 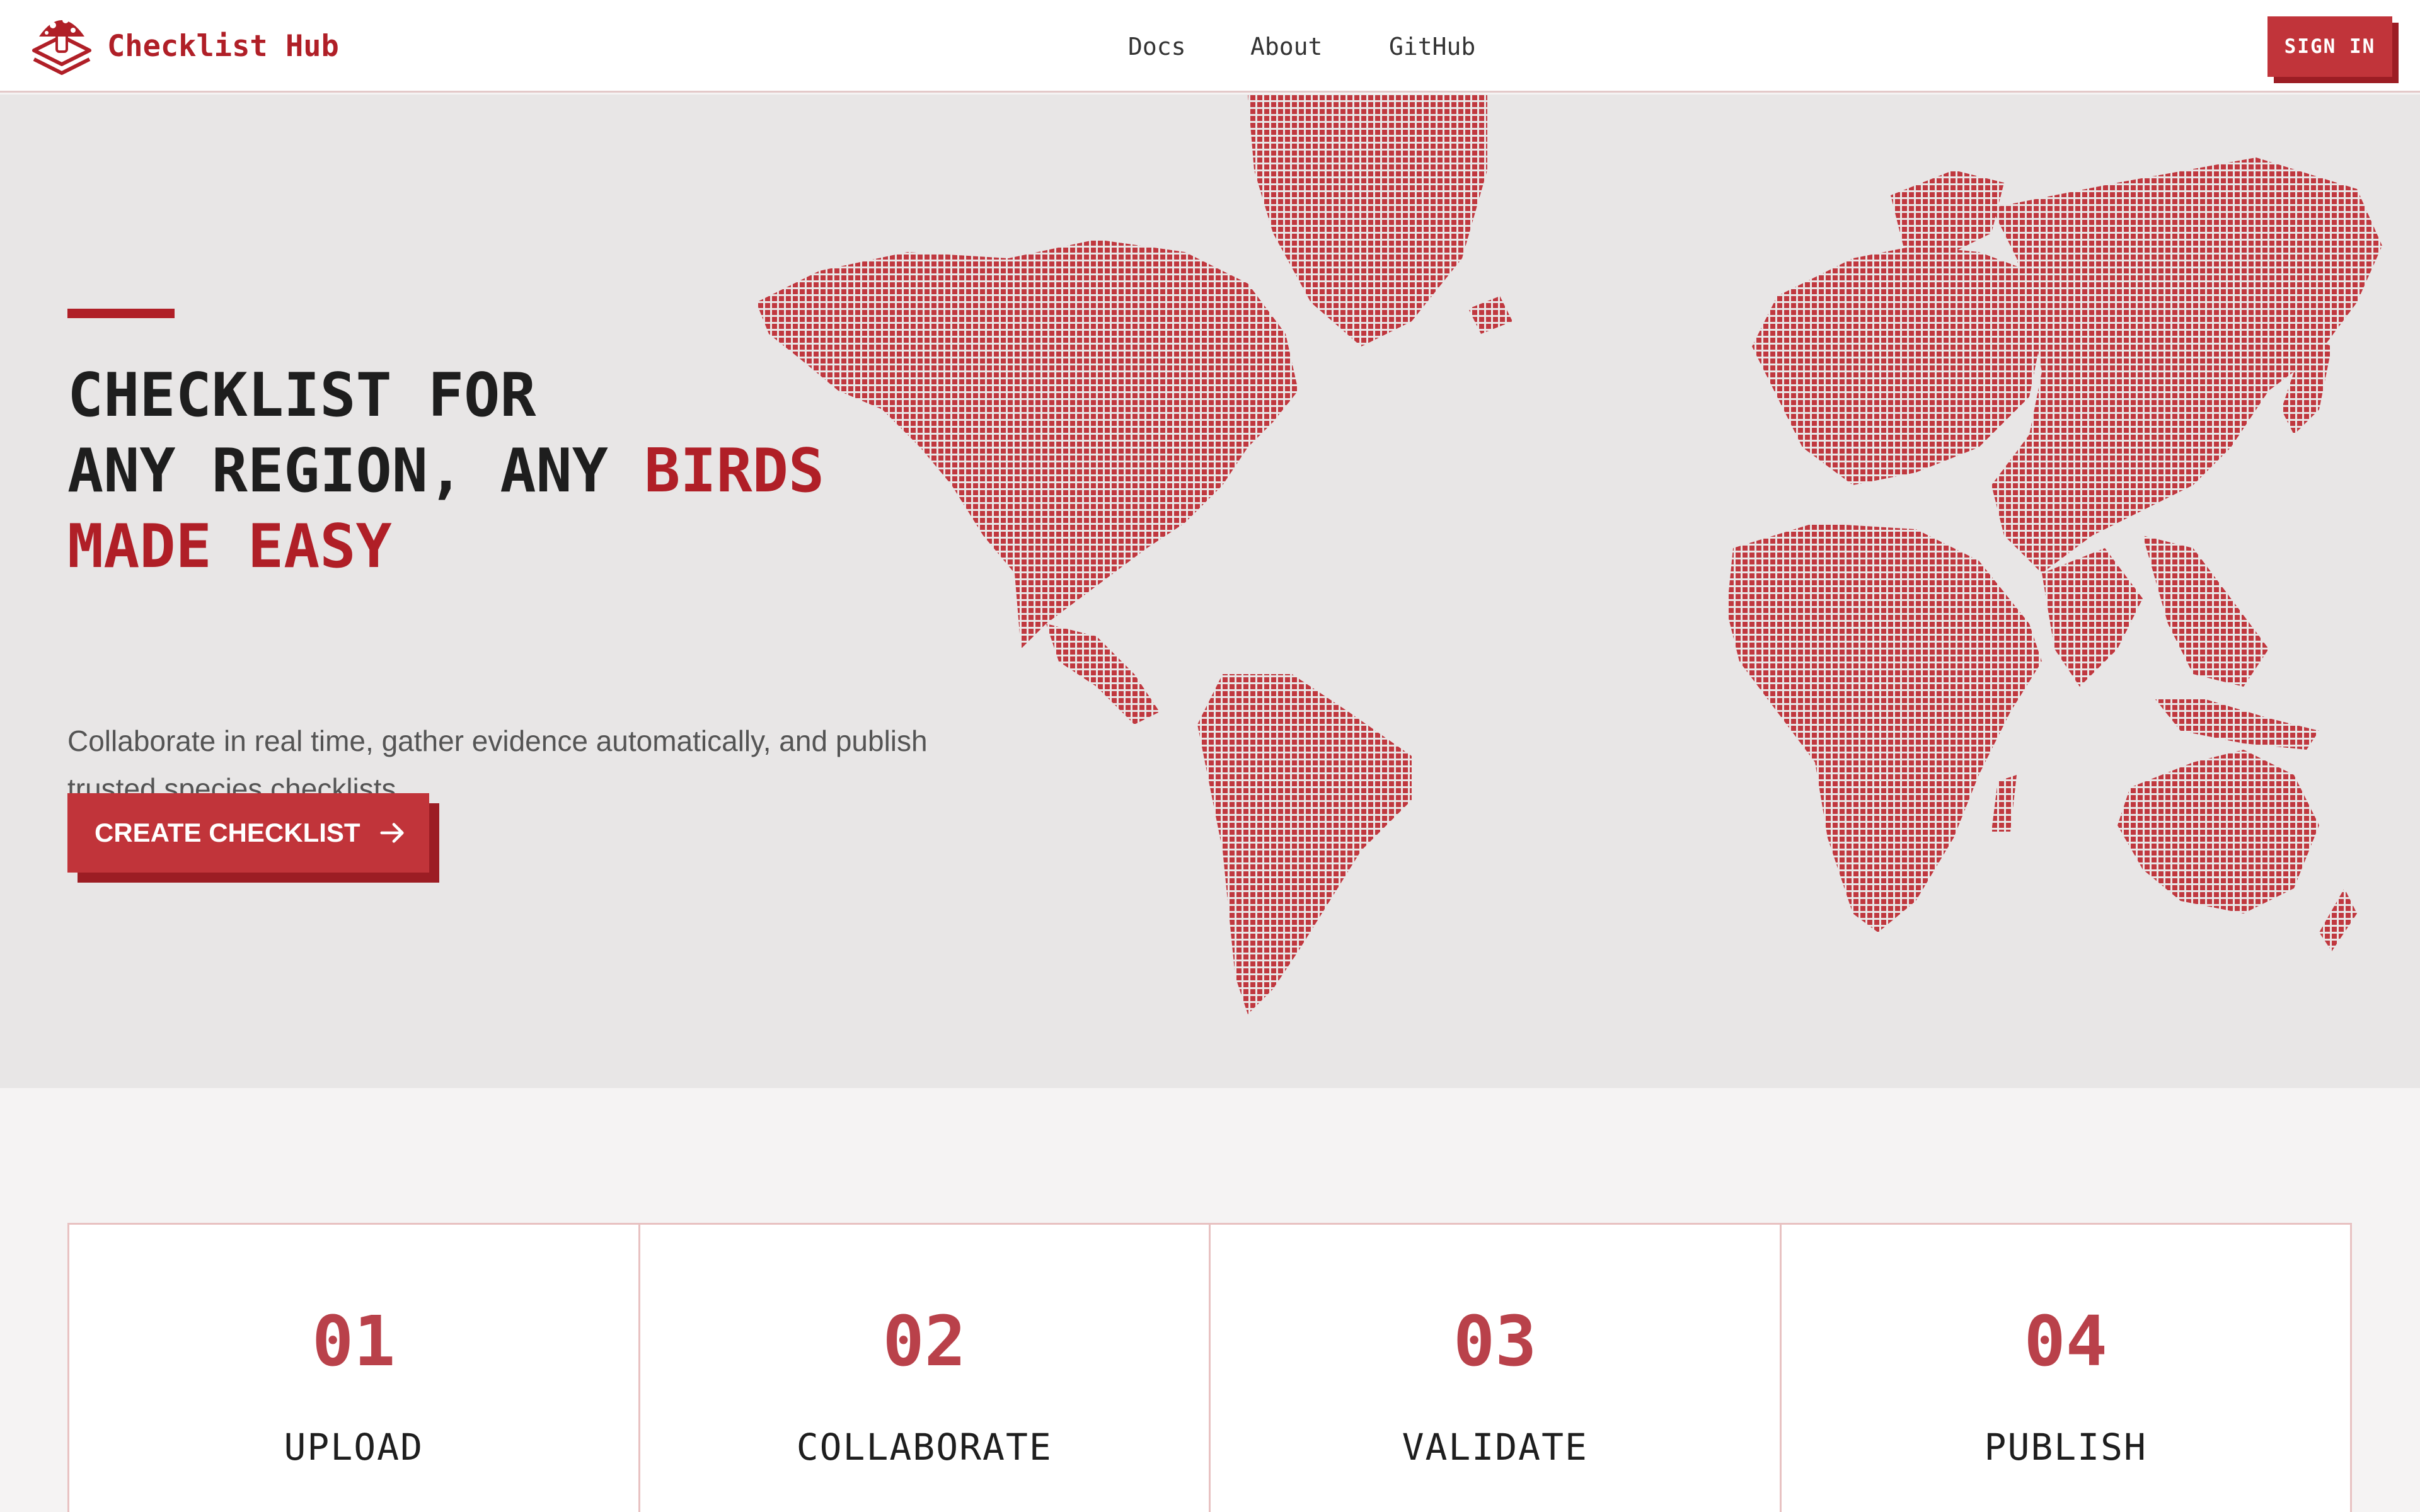 I want to click on map-india, so click(x=2092, y=617).